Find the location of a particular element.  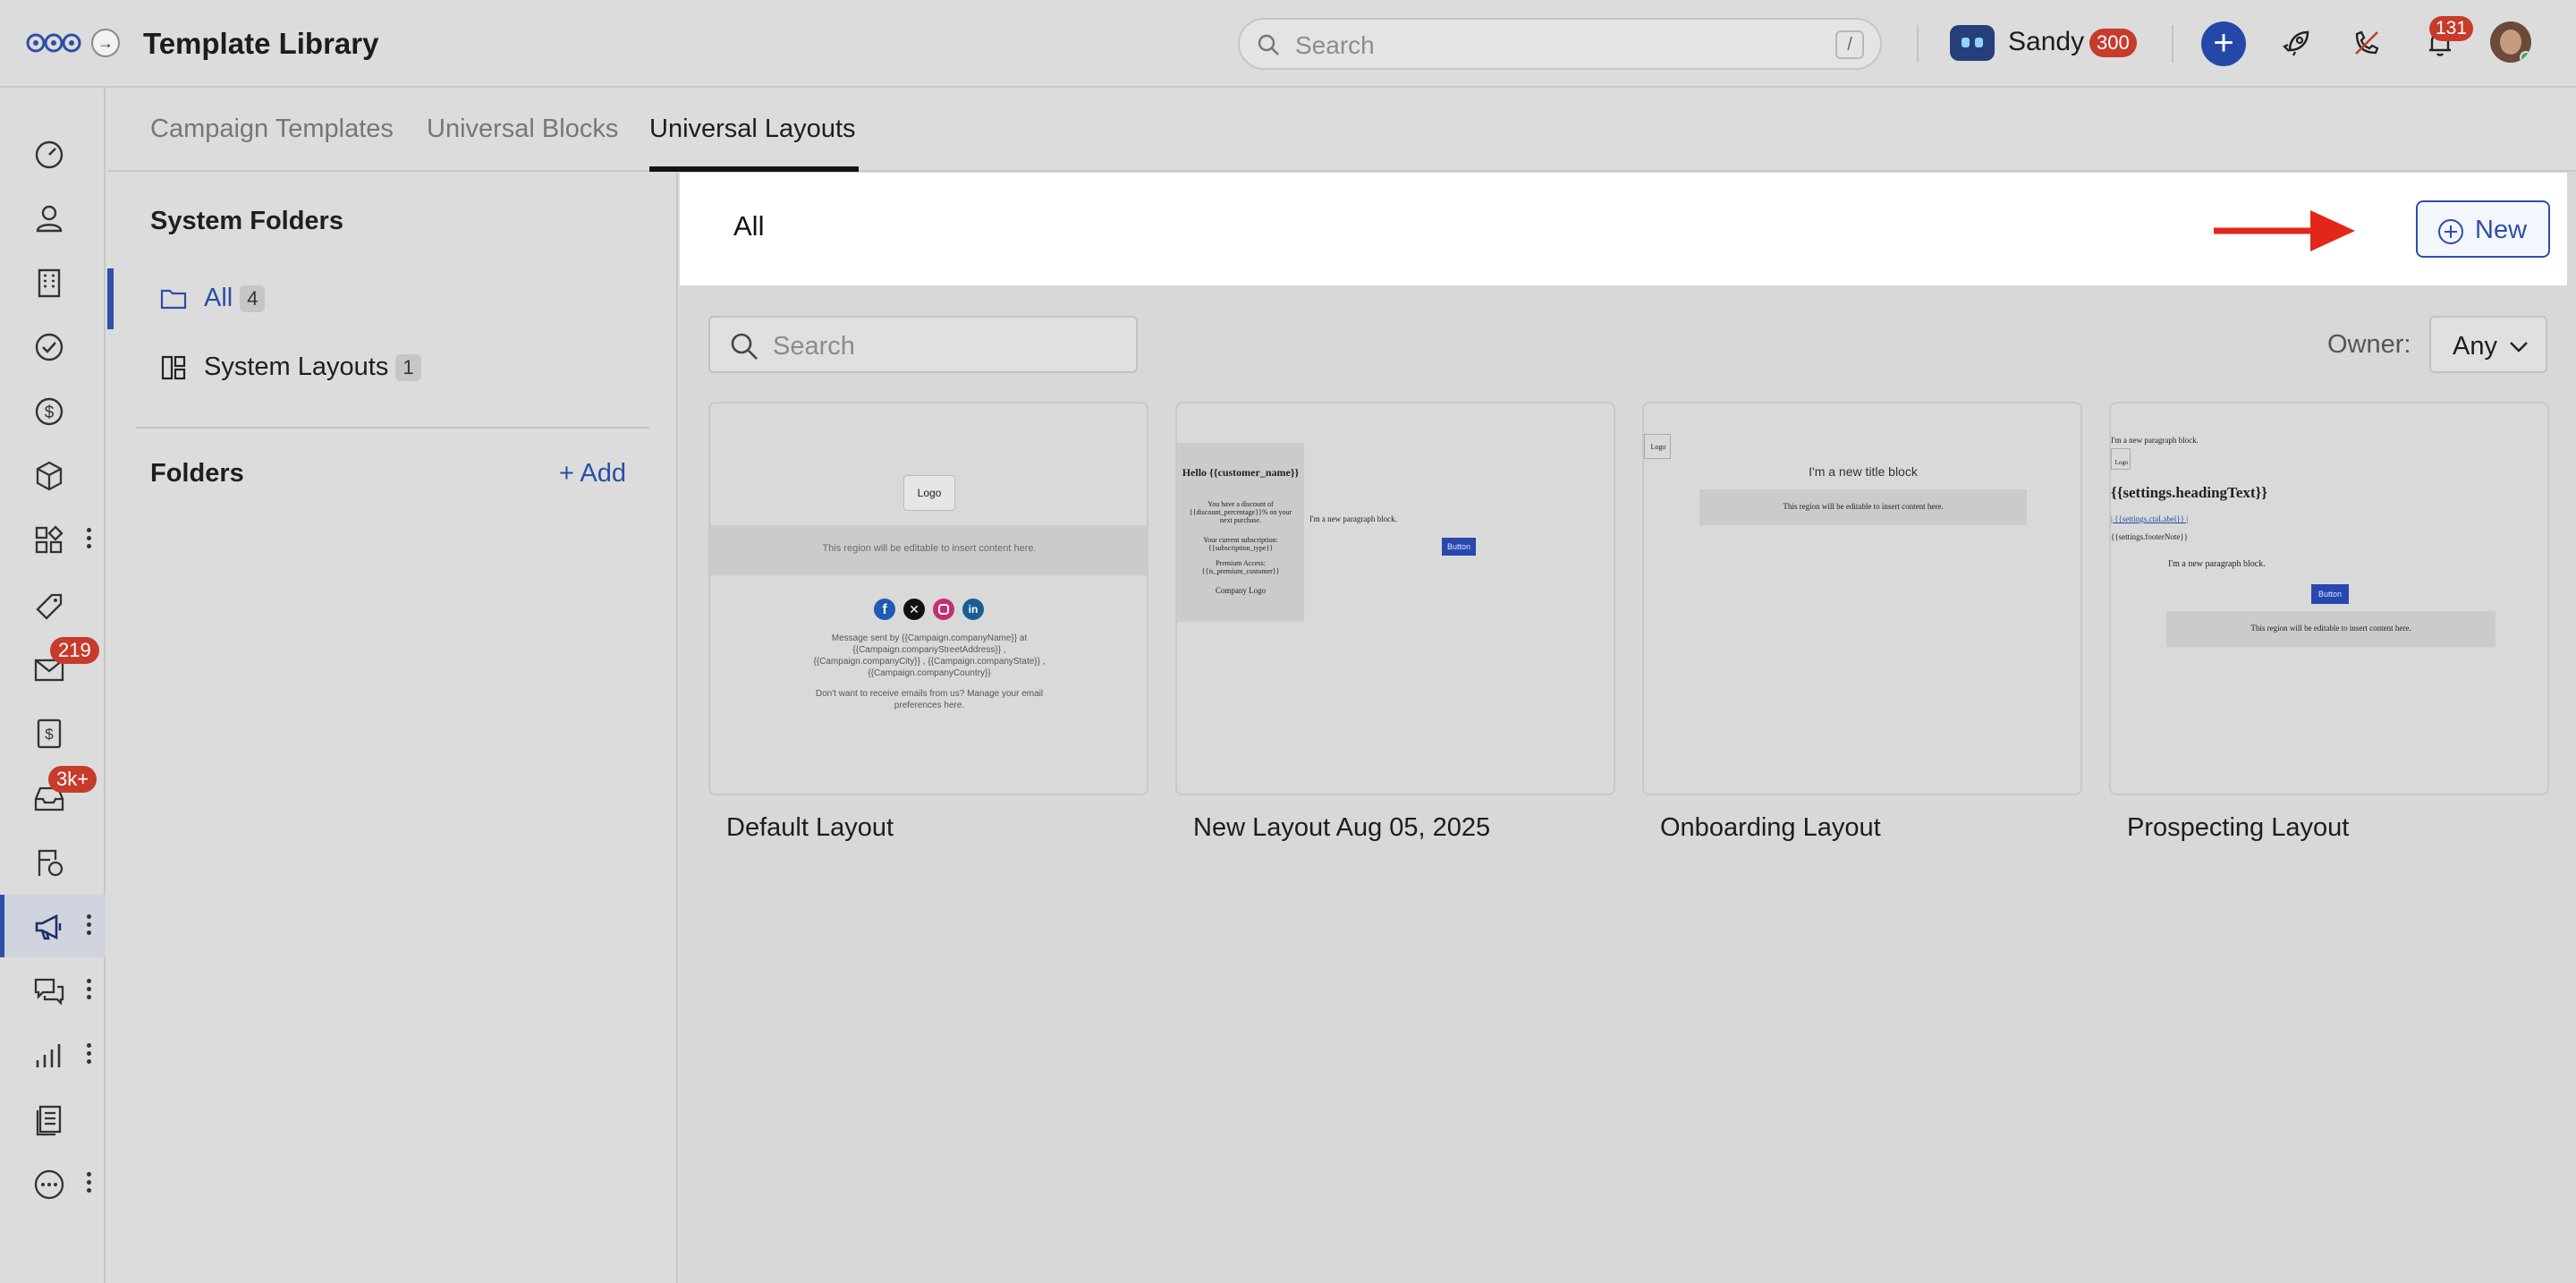

linkedin-icon: in is located at coordinates (973, 609).